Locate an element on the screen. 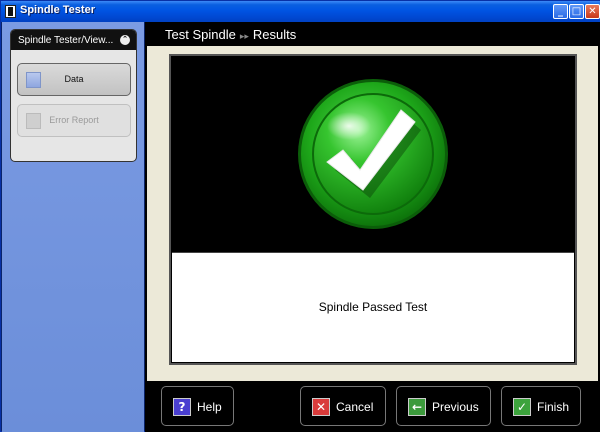  finish-button: ✓ Finish is located at coordinates (541, 406).